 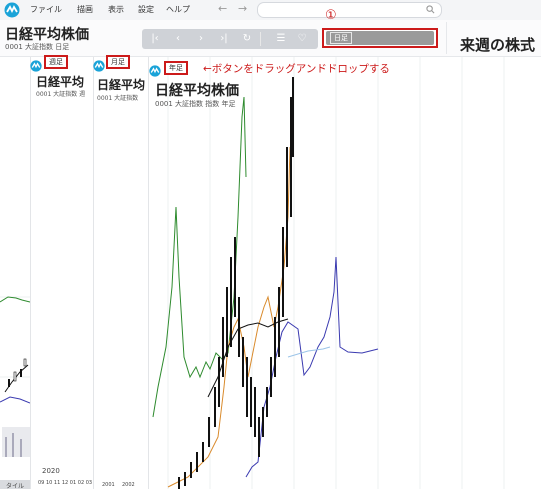 What do you see at coordinates (430, 9) in the screenshot?
I see `search-icon` at bounding box center [430, 9].